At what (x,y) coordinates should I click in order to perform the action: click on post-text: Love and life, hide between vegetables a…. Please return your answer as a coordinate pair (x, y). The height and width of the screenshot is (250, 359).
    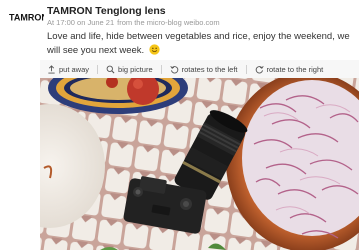
    Looking at the image, I should click on (201, 44).